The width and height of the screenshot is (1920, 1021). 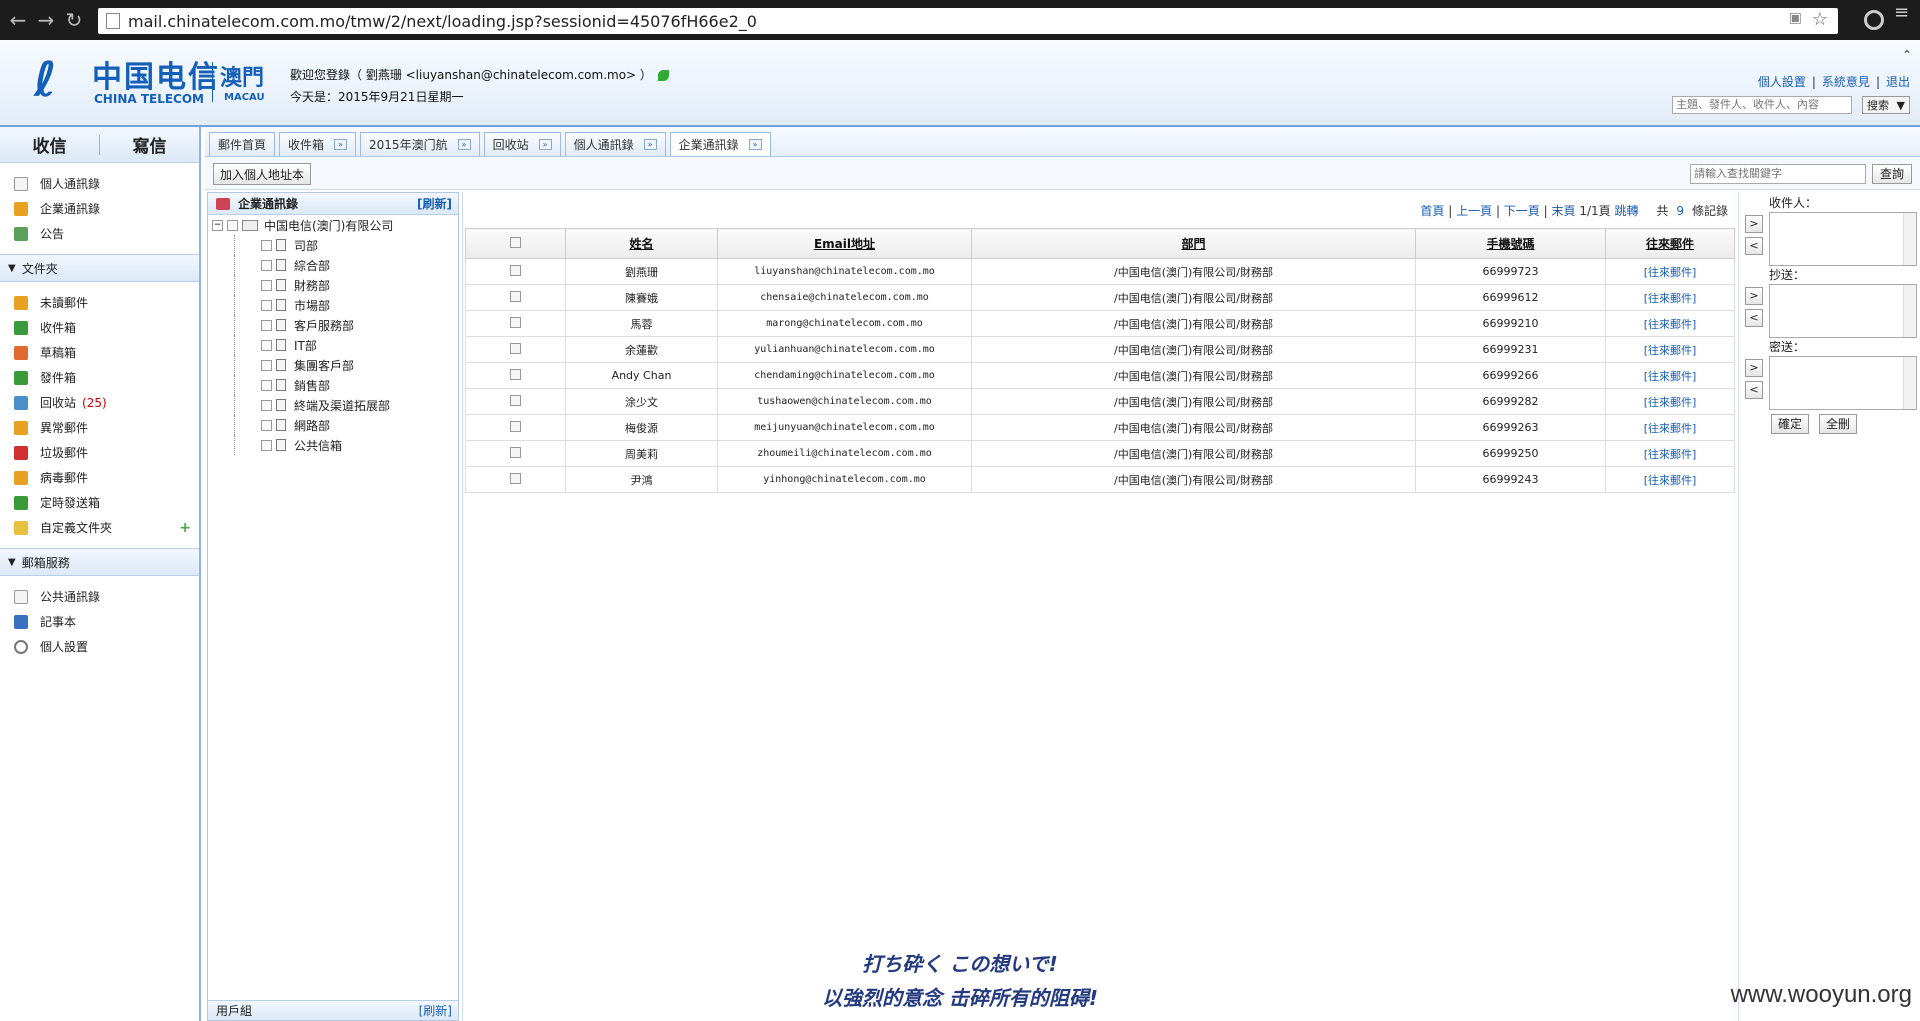 I want to click on translate-icon: ▣, so click(x=1795, y=18).